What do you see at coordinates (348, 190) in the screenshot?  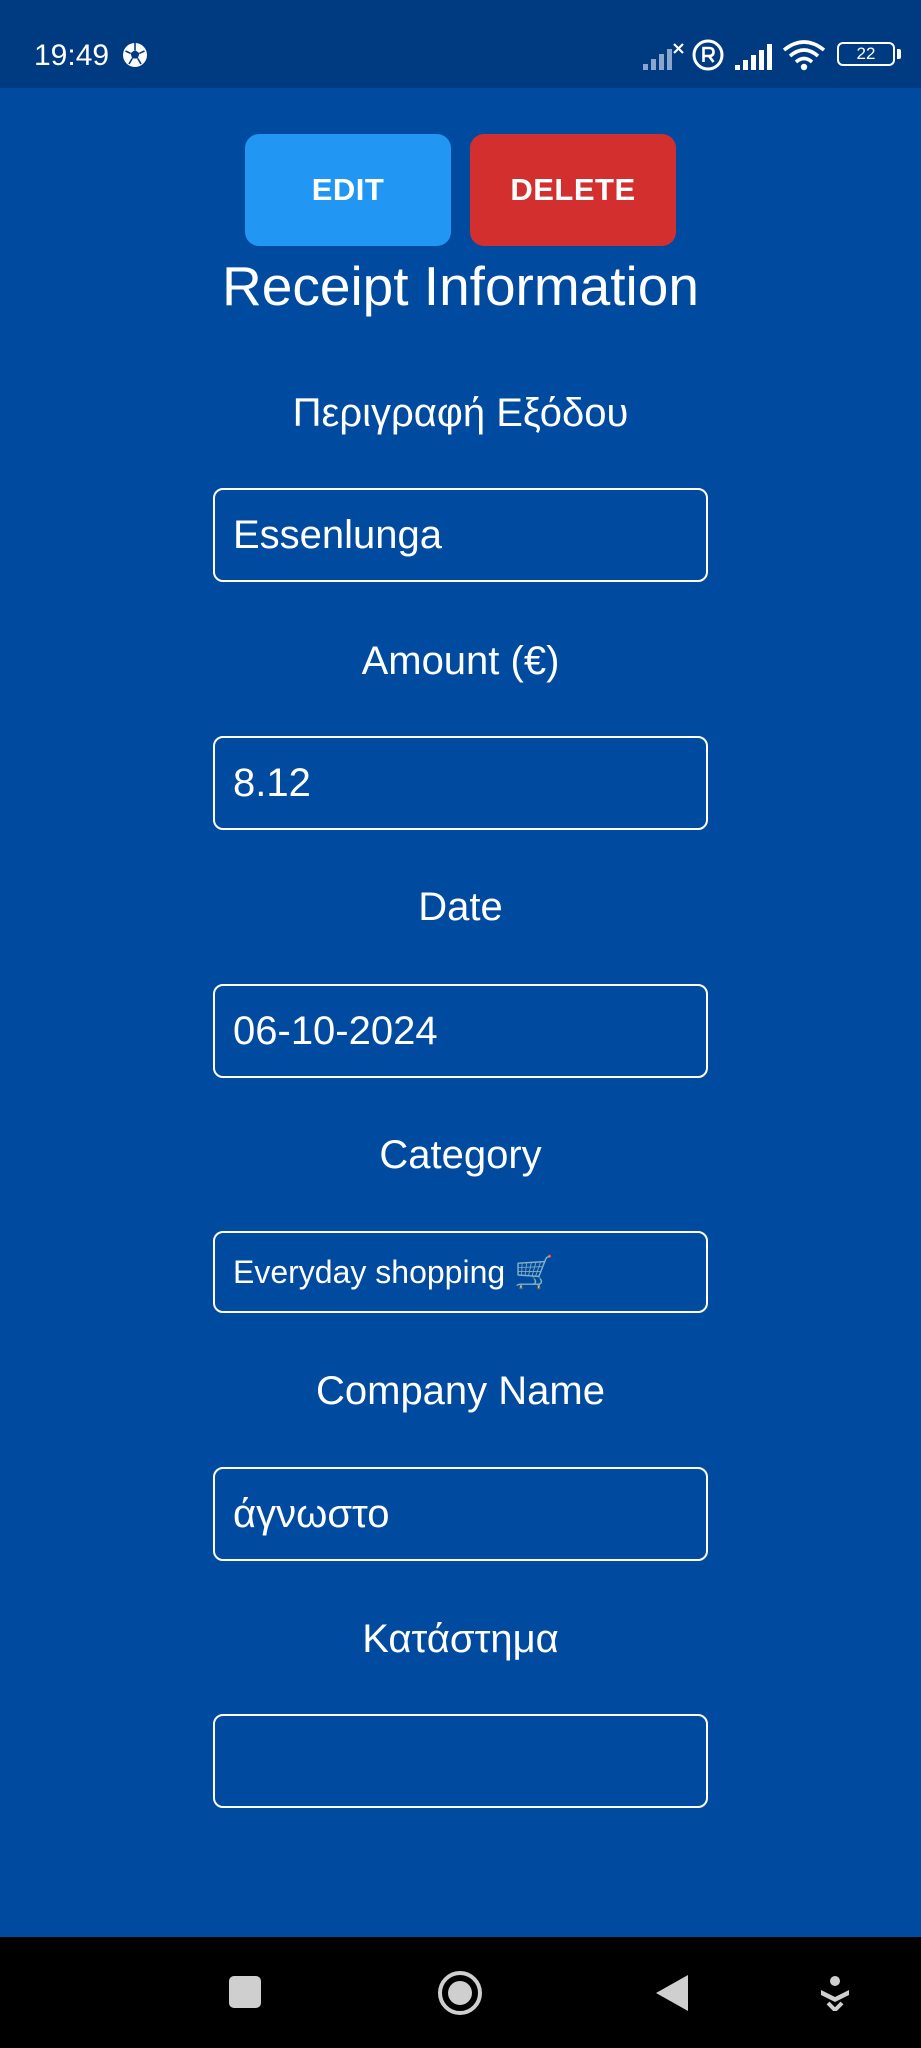 I see `edit-button: EDIT` at bounding box center [348, 190].